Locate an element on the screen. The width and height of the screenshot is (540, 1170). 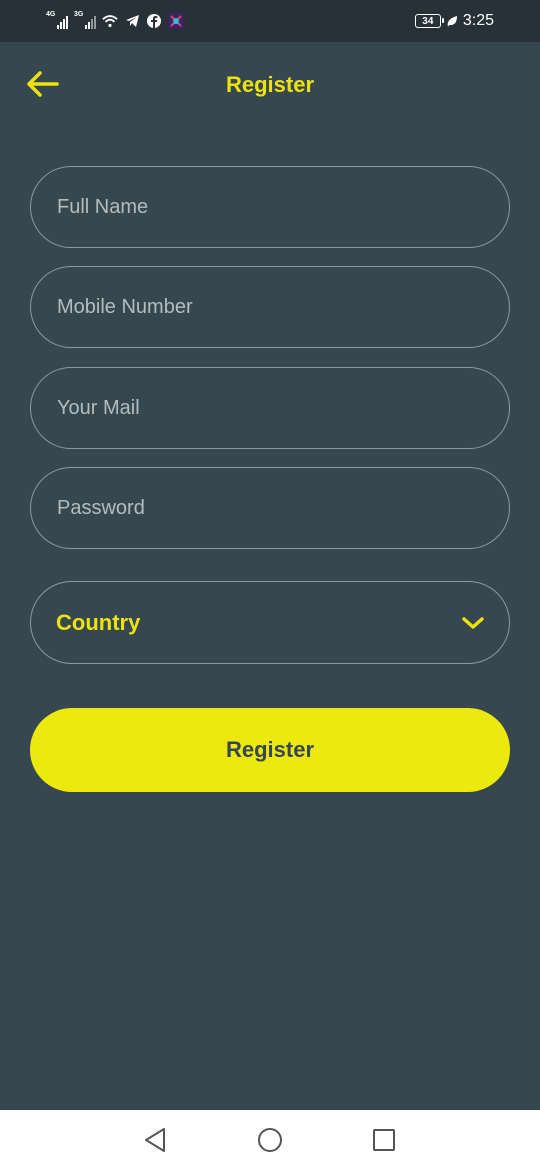
sim1-network-type: 4G is located at coordinates (51, 14).